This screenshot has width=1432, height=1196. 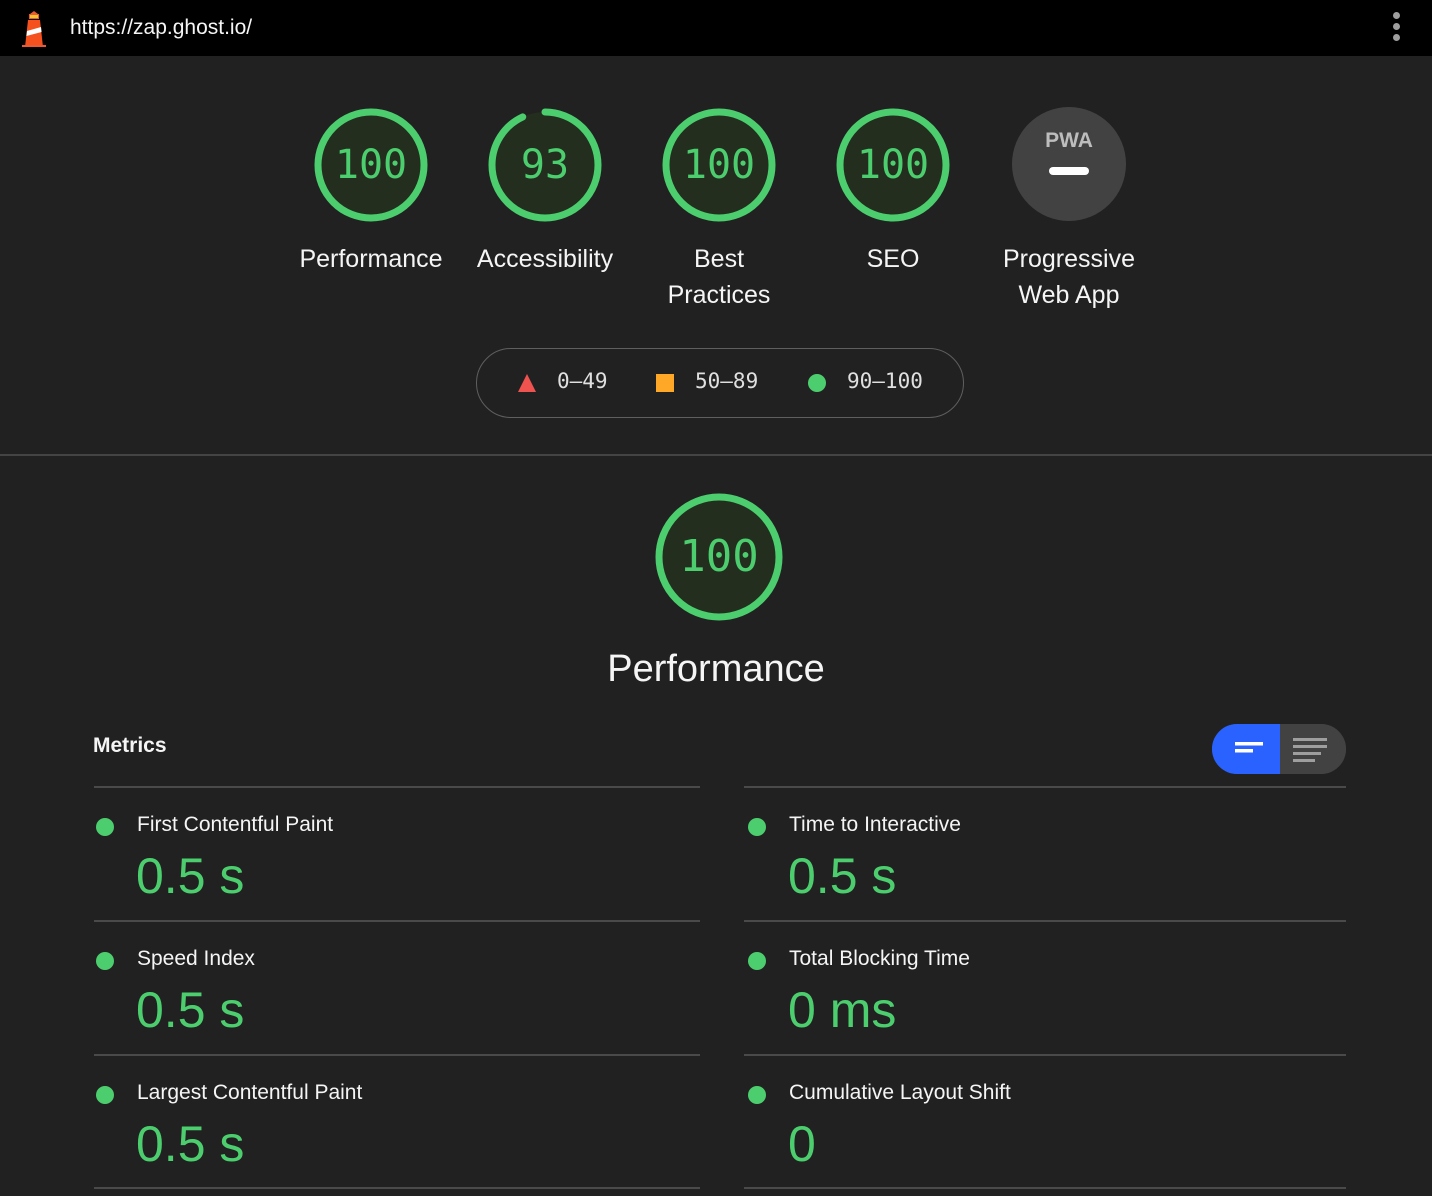 What do you see at coordinates (582, 381) in the screenshot?
I see `legend-fail-range: 0–49` at bounding box center [582, 381].